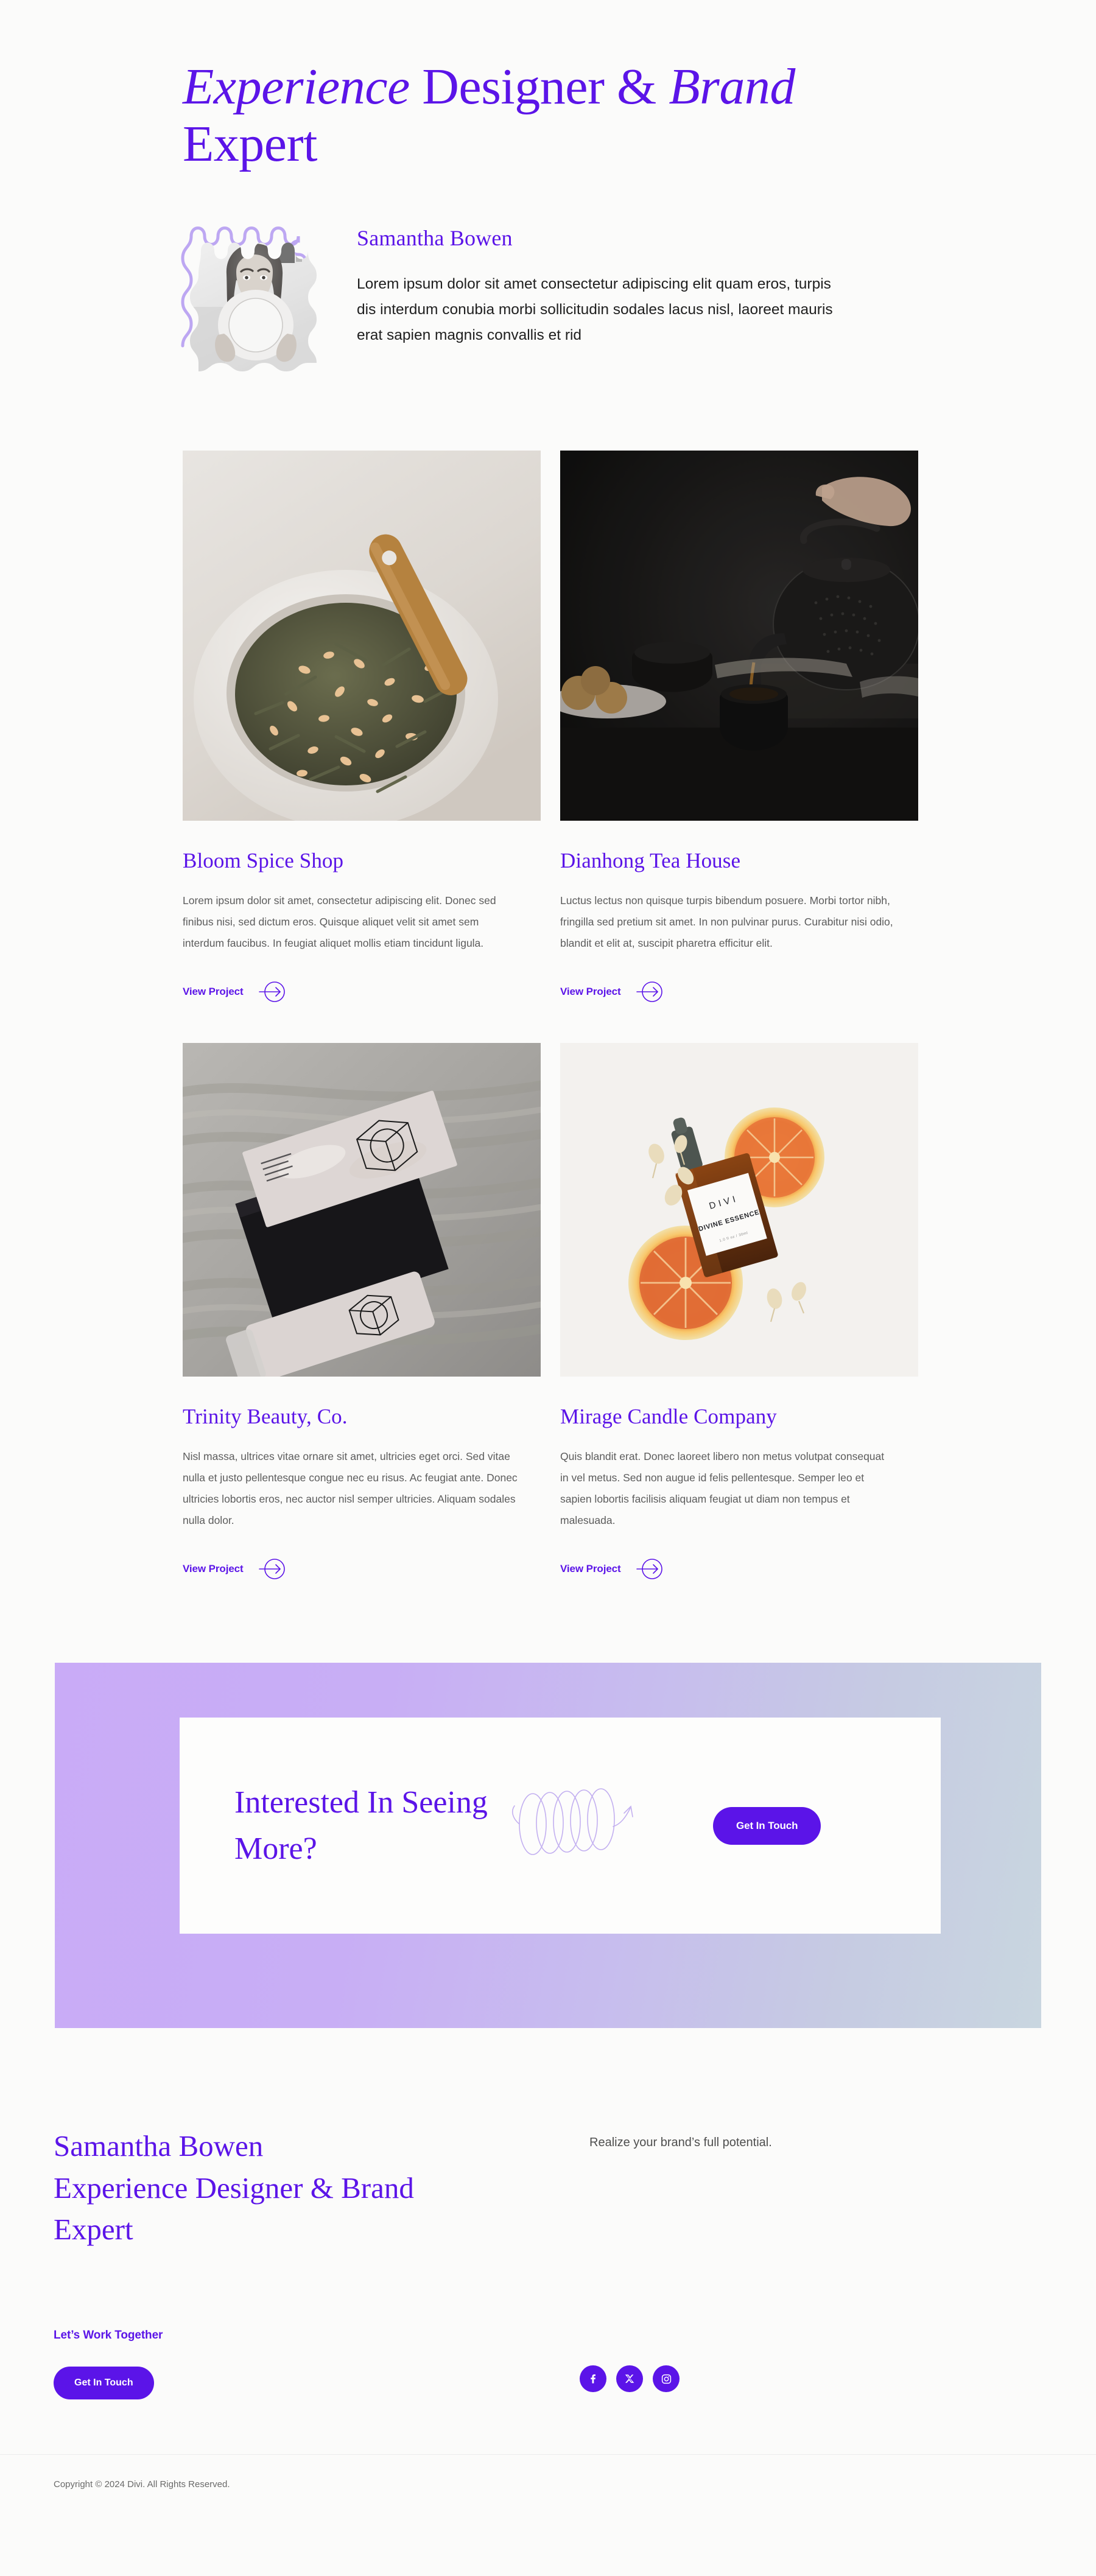 The image size is (1096, 2576). I want to click on footer-heading-line-1: Samantha Bowen, so click(159, 2146).